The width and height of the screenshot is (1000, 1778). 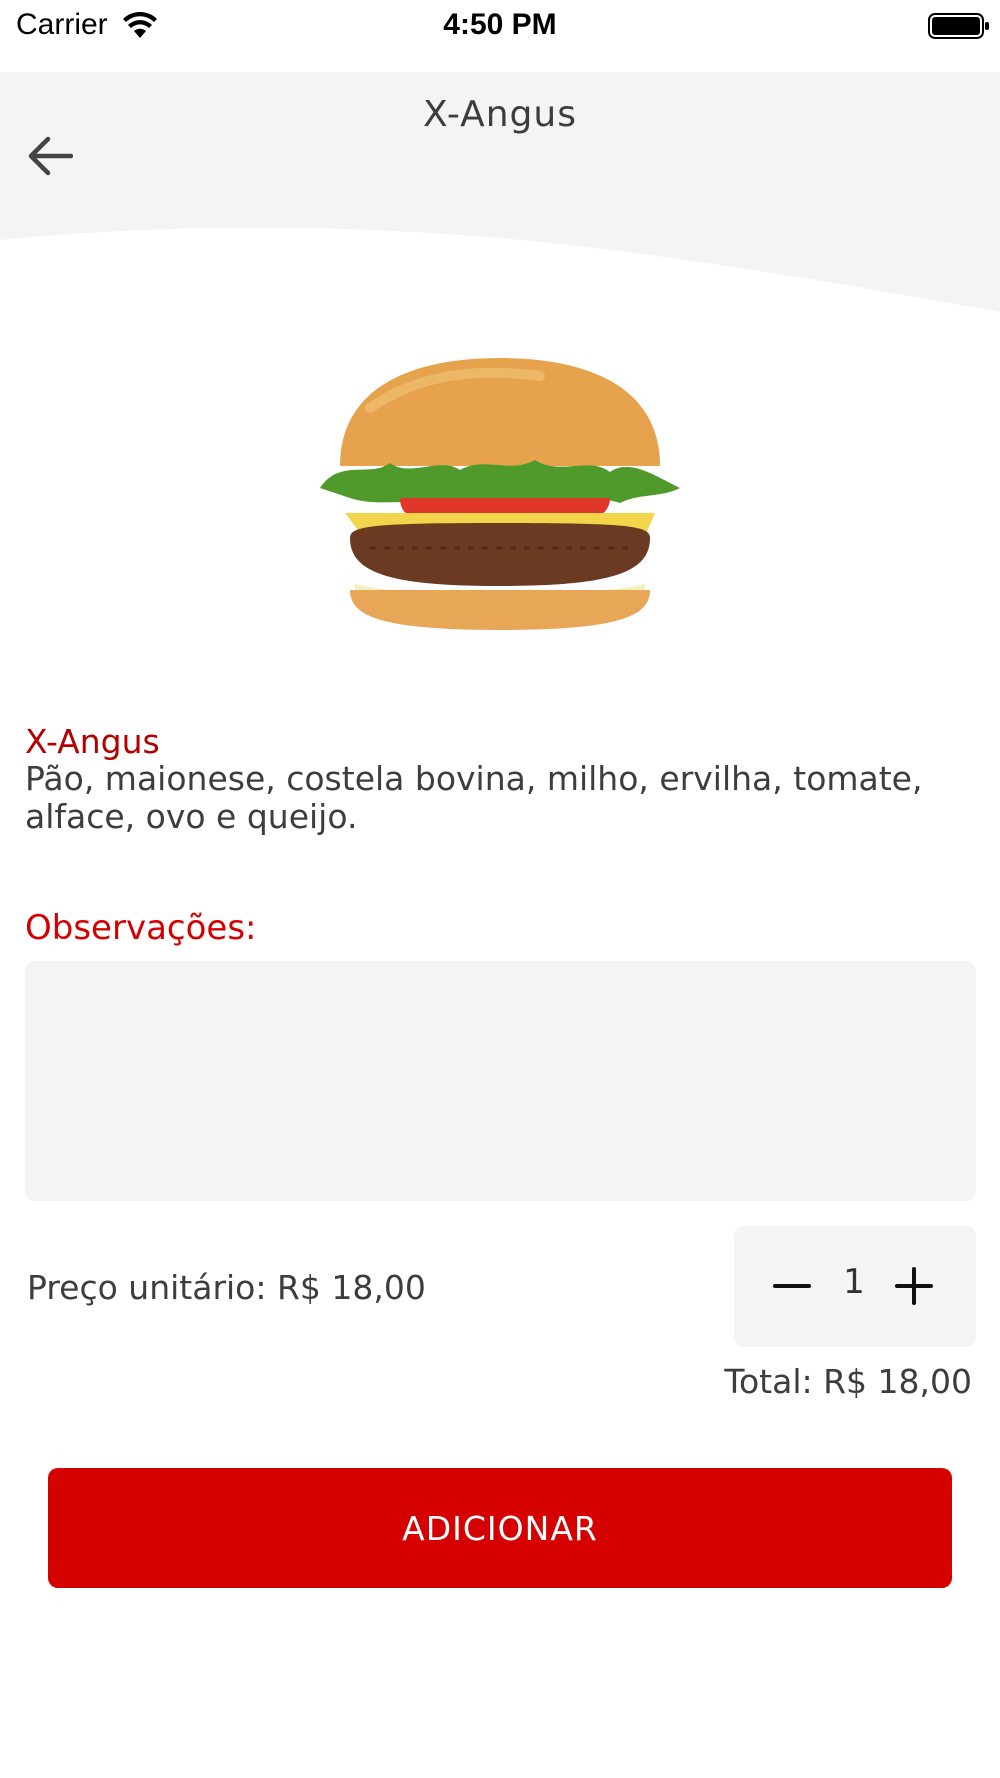 I want to click on increase-quantity-button, so click(x=914, y=1286).